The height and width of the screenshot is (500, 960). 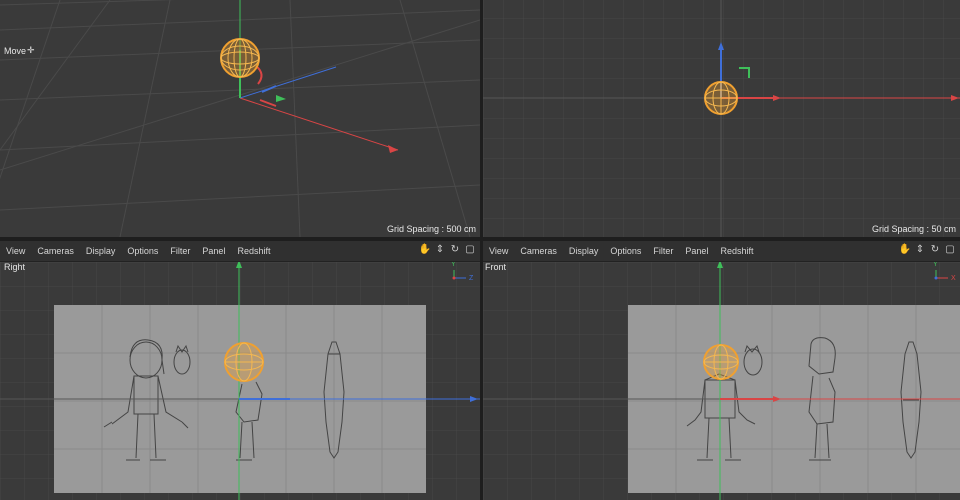 I want to click on viewport-label-front: Front, so click(x=496, y=267).